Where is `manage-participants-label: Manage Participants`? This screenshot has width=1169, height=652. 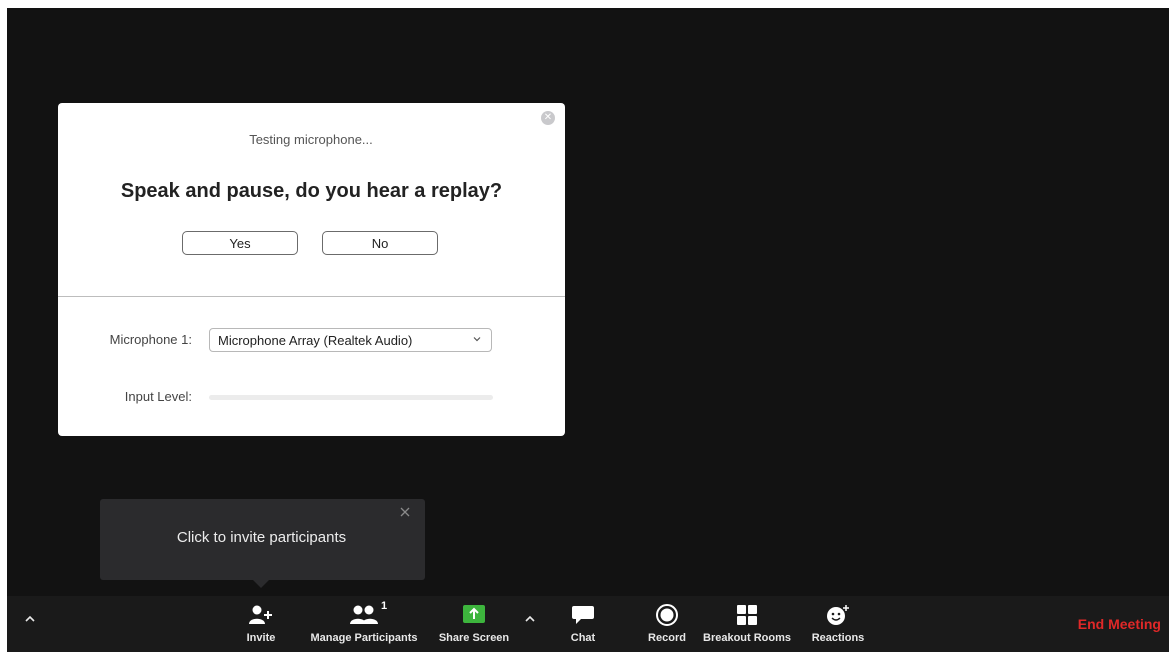
manage-participants-label: Manage Participants is located at coordinates (364, 638).